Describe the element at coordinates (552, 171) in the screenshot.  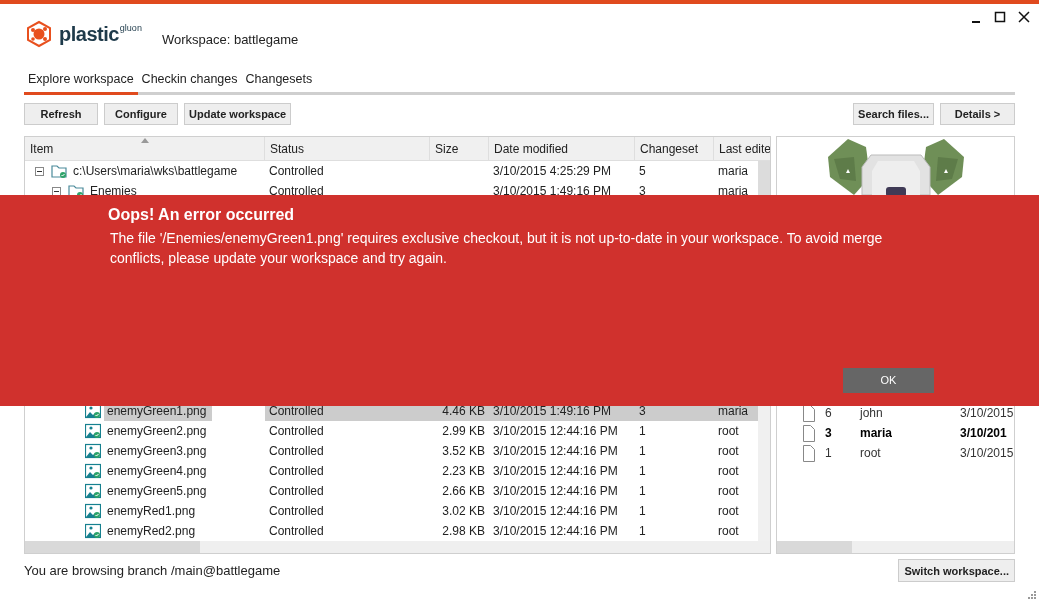
I see `table-cell: 3/10/2015 4:25:29 PM` at that location.